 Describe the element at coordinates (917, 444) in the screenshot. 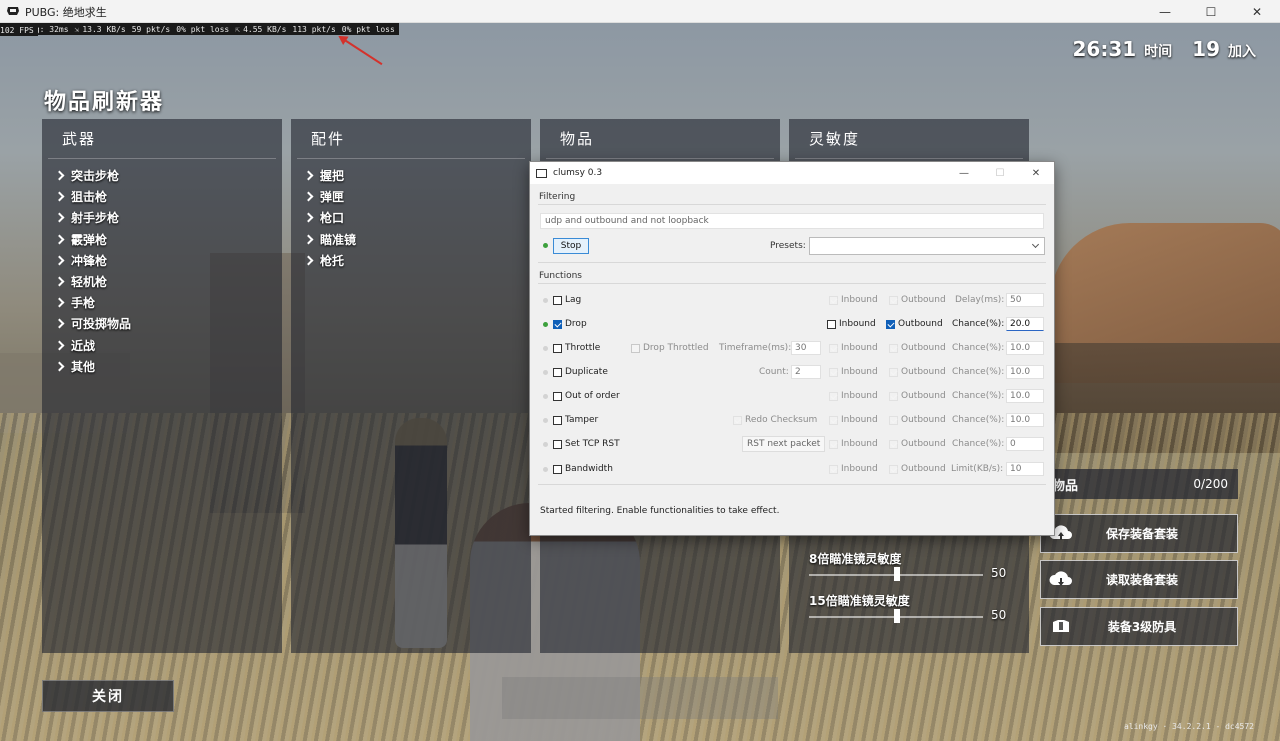

I see `rst-outbound: Outbound` at that location.